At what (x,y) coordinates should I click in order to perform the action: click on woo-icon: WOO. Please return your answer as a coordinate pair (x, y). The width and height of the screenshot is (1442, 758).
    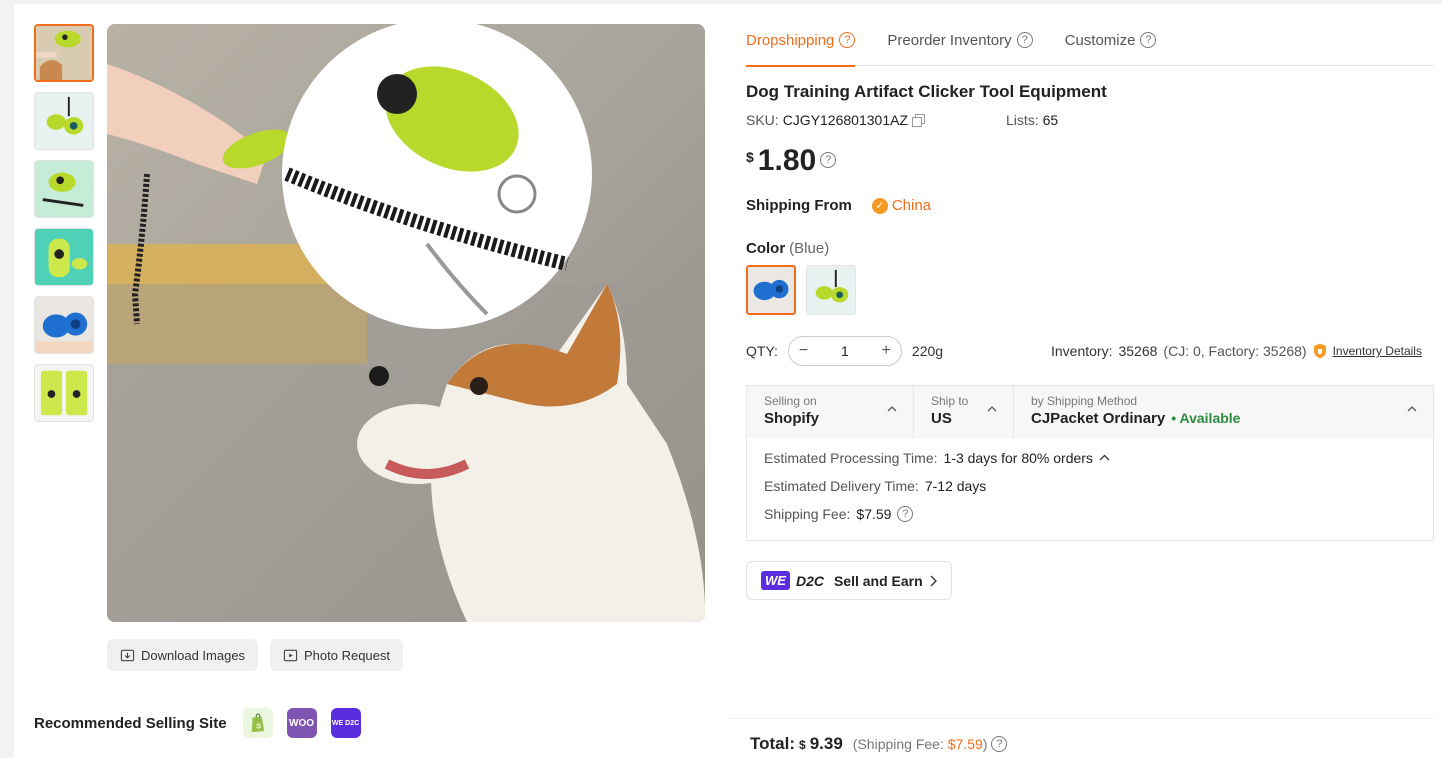
    Looking at the image, I should click on (301, 723).